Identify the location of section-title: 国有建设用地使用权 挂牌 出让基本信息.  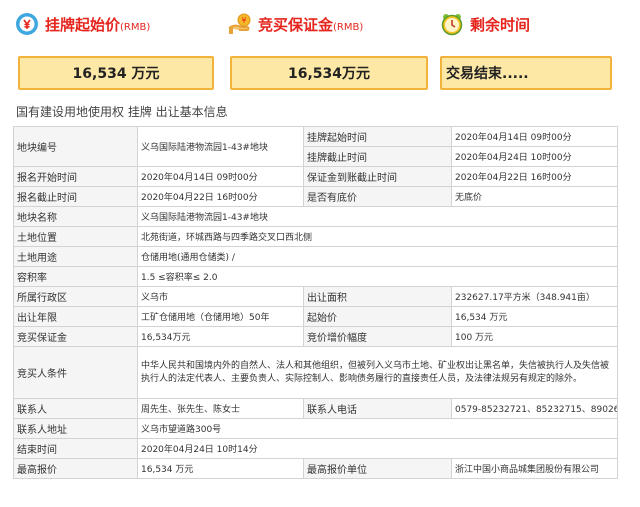
(122, 112).